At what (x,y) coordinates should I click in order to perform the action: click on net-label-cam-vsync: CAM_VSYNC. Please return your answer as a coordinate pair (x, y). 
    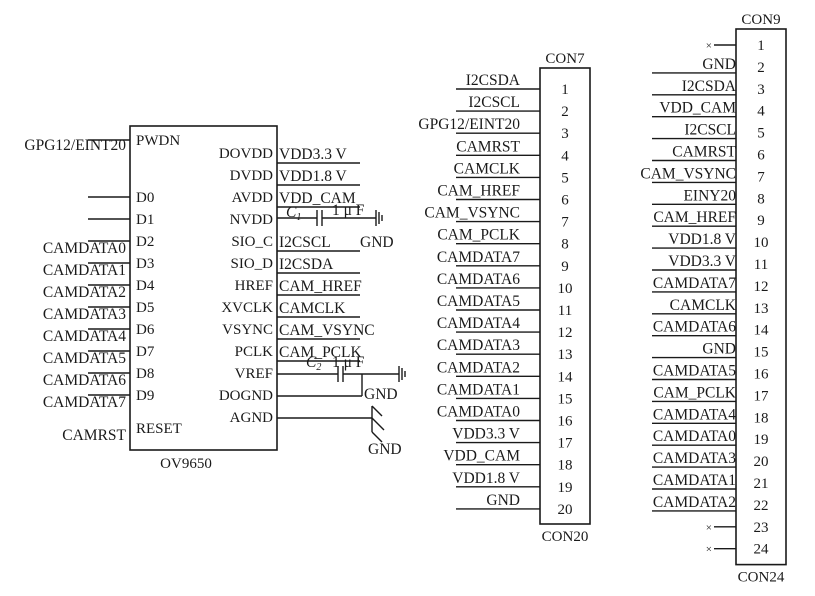
    Looking at the image, I should click on (688, 173).